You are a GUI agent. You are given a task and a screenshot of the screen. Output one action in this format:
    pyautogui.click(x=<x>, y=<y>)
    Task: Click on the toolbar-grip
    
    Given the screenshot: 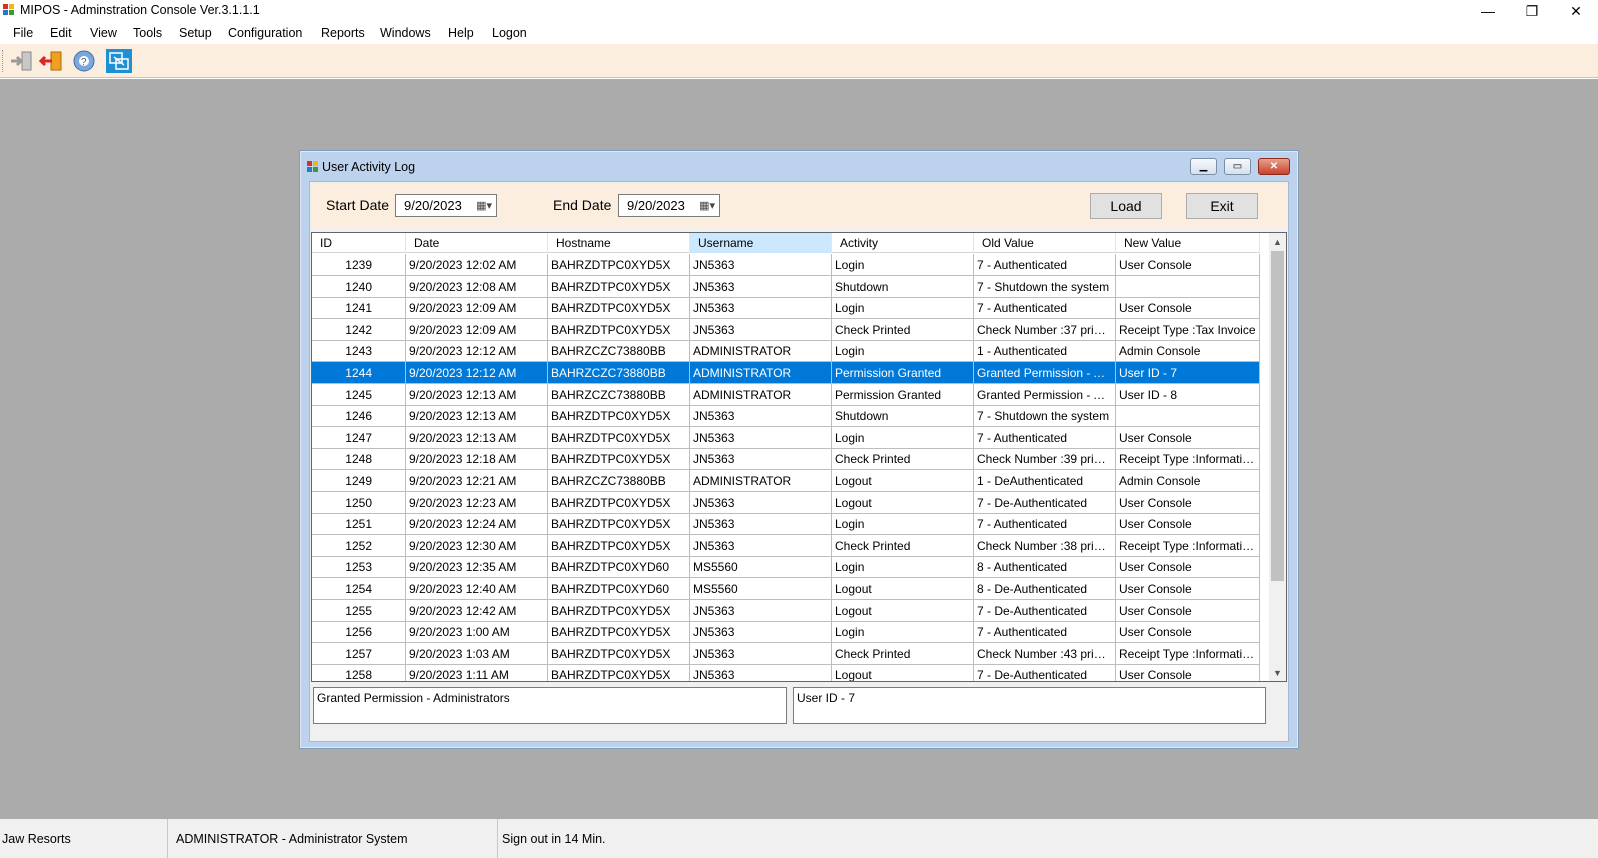 What is the action you would take?
    pyautogui.click(x=3, y=61)
    